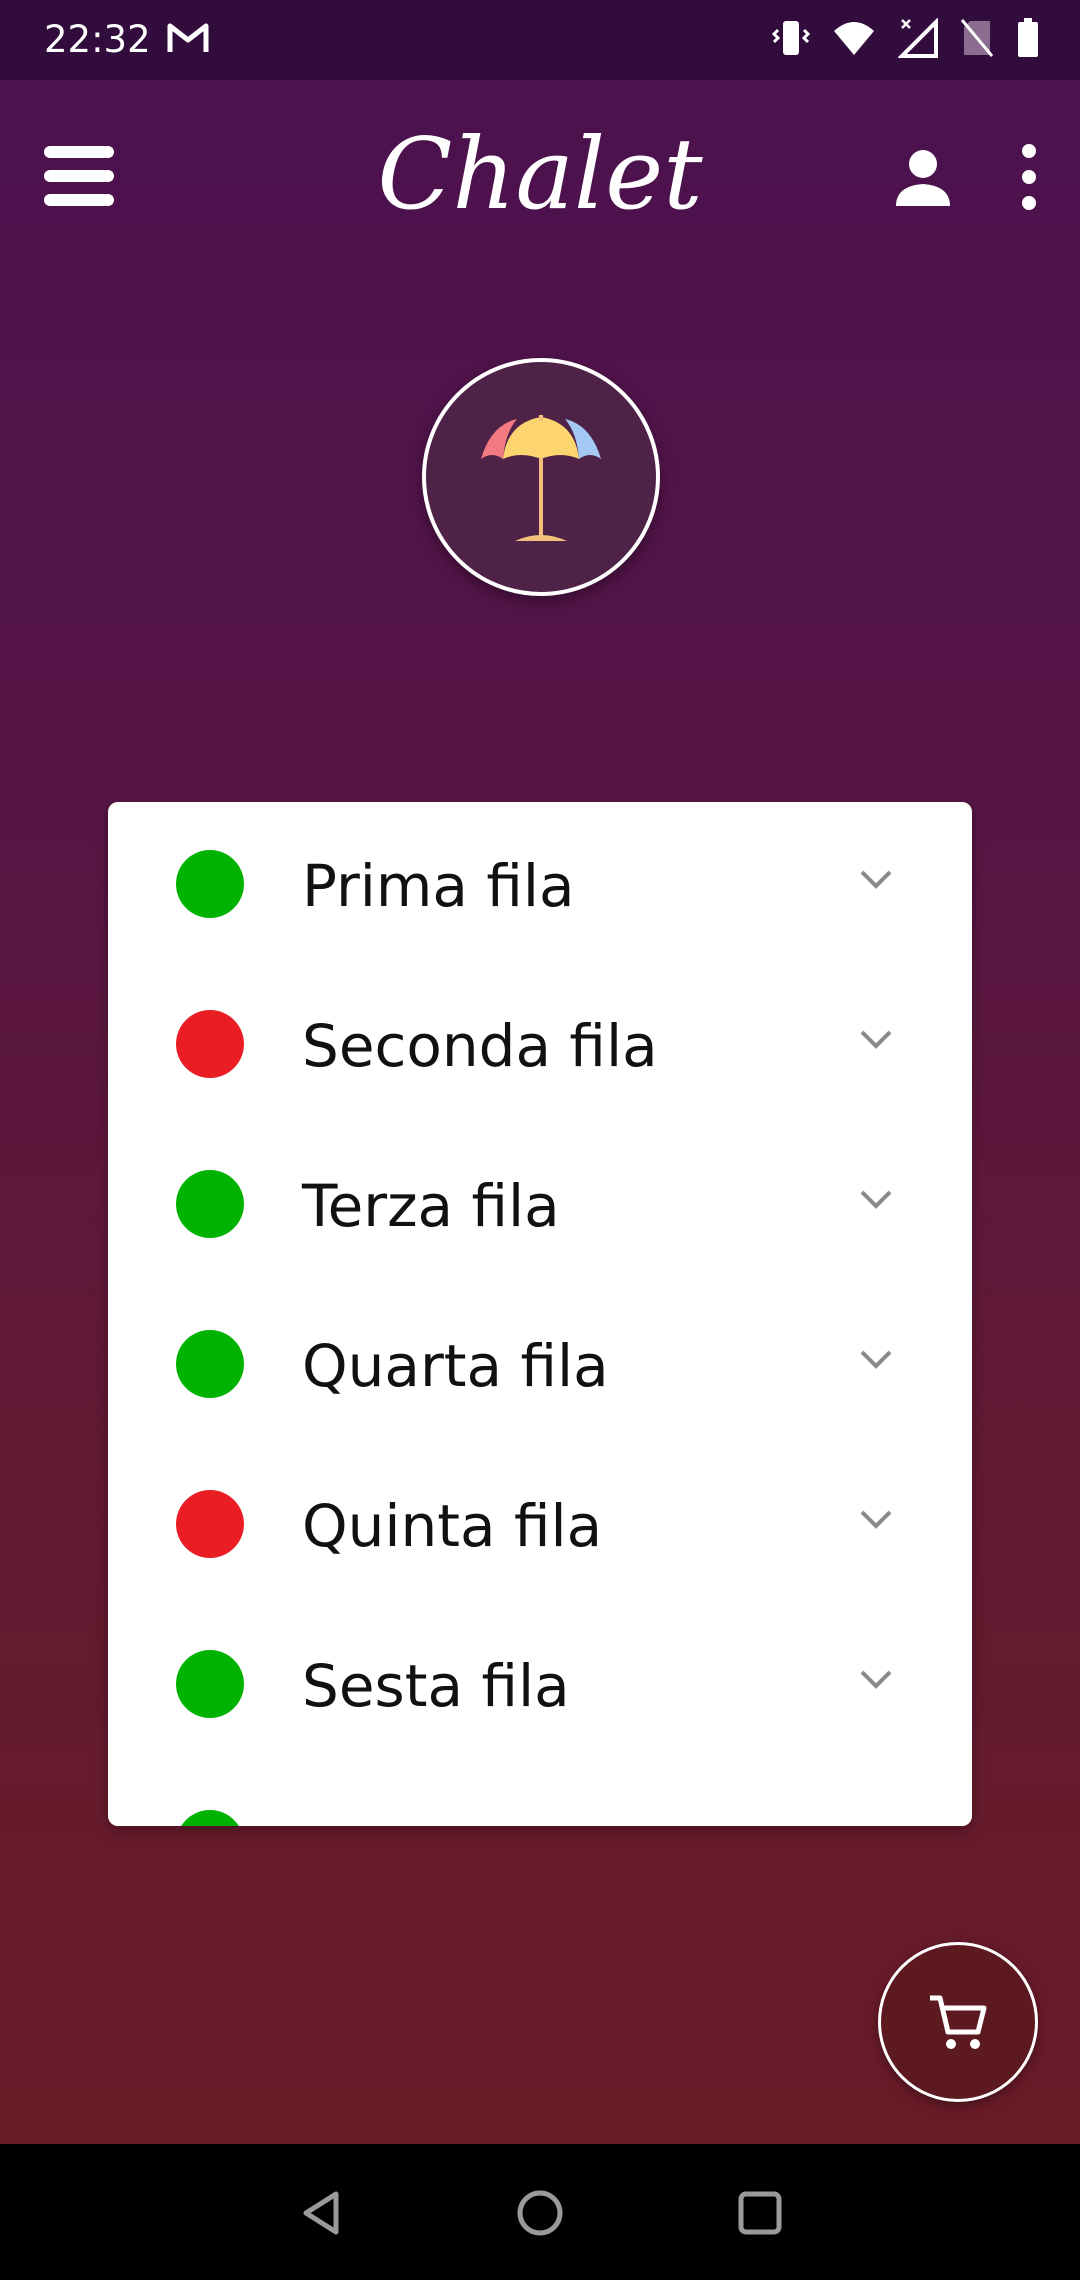  I want to click on cart-button, so click(958, 2022).